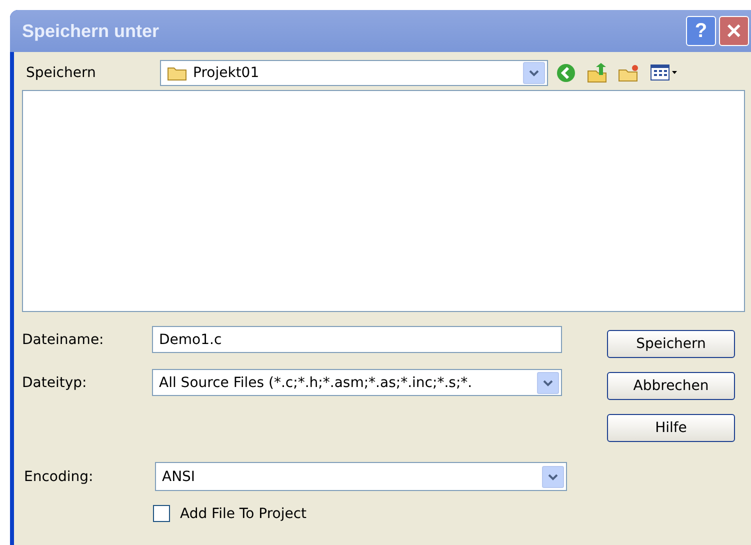 This screenshot has width=751, height=545. I want to click on help-button: ?, so click(701, 31).